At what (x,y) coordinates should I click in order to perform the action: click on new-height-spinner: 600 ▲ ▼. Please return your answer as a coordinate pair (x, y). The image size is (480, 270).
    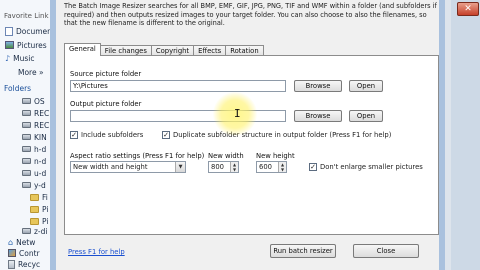
    Looking at the image, I should click on (271, 167).